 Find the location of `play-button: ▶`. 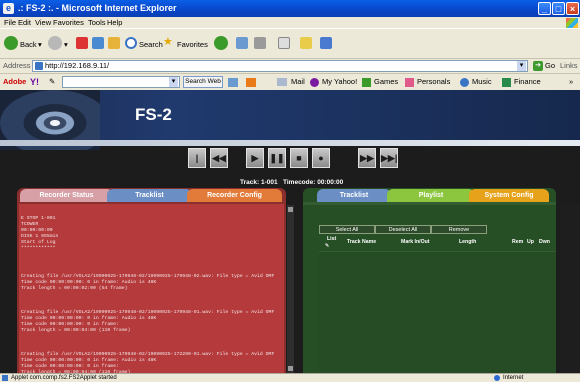

play-button: ▶ is located at coordinates (255, 158).